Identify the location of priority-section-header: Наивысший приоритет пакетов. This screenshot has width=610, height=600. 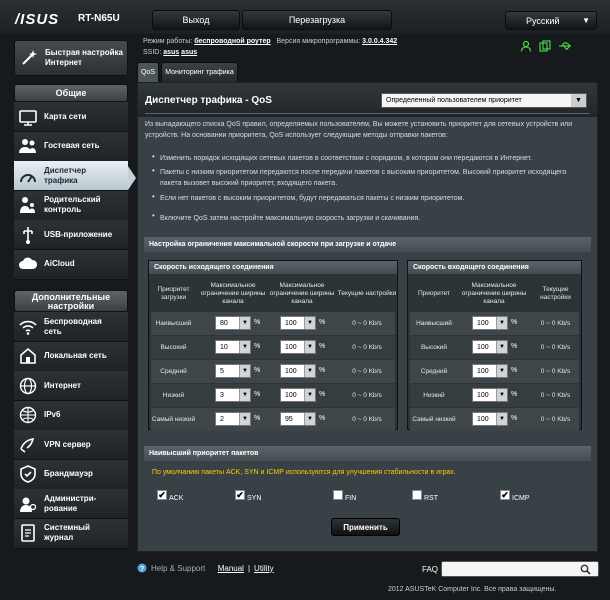
(367, 453).